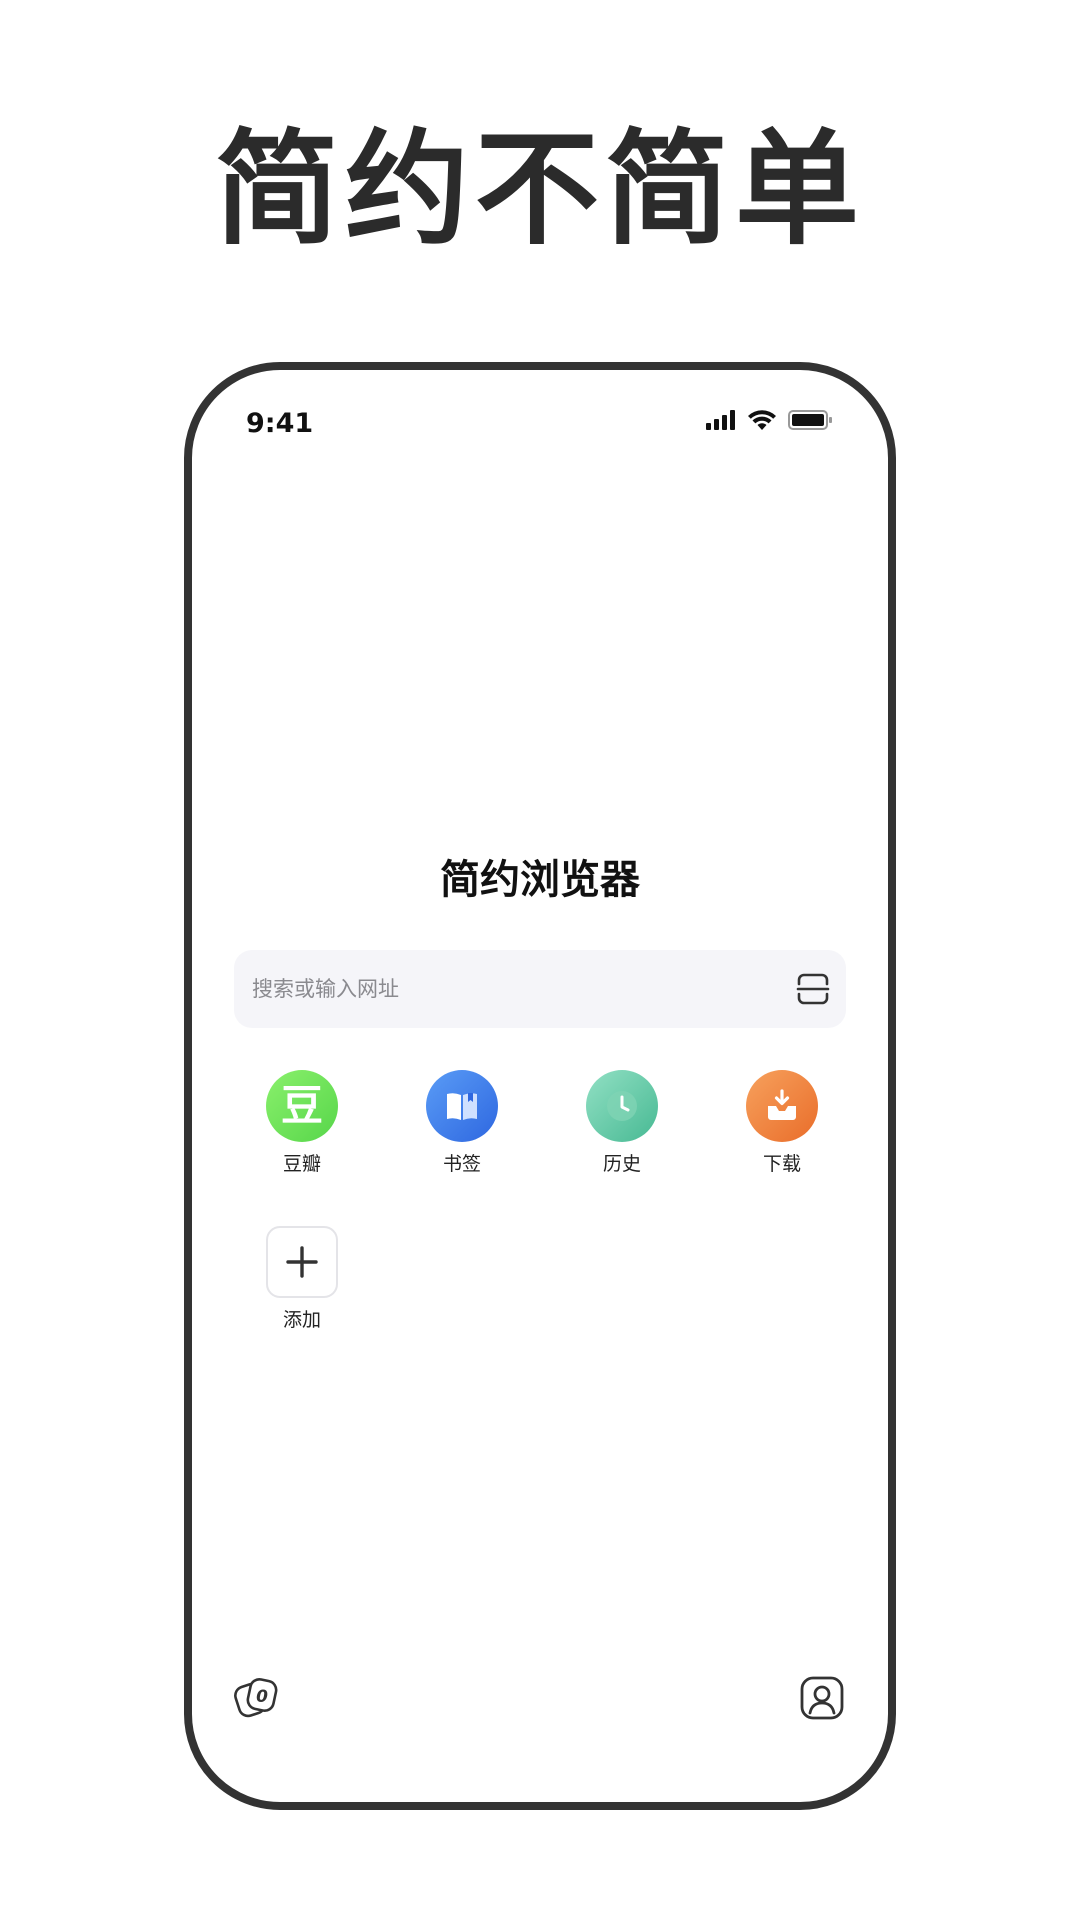 The height and width of the screenshot is (1920, 1080). I want to click on open-book-icon, so click(462, 1106).